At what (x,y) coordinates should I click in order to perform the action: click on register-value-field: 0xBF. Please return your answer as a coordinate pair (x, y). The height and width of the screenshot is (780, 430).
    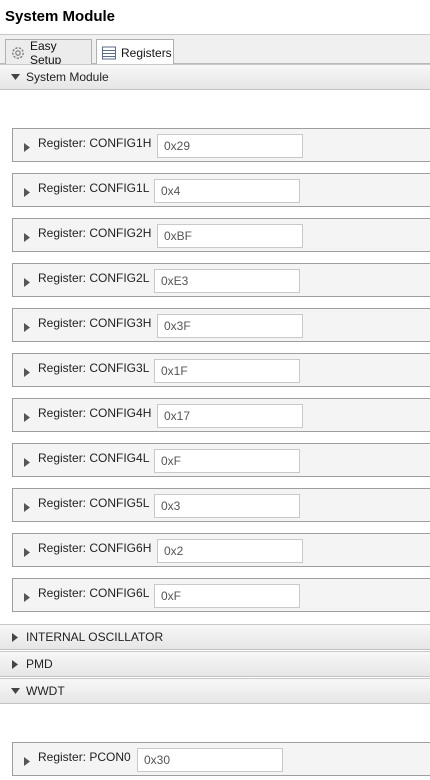
    Looking at the image, I should click on (230, 236).